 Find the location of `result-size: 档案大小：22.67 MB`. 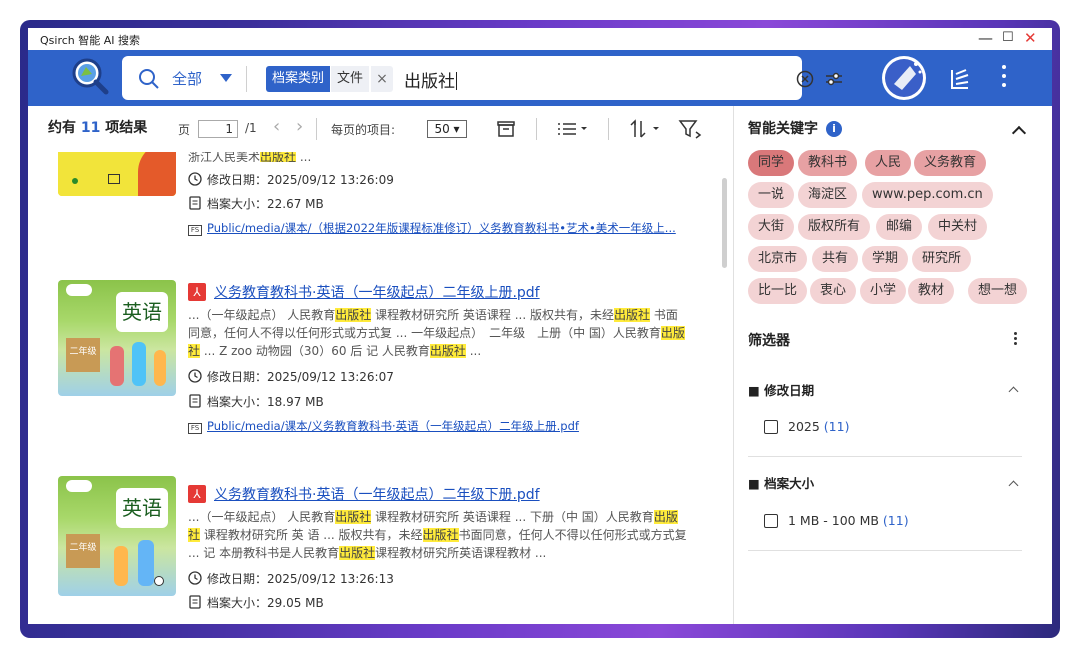

result-size: 档案大小：22.67 MB is located at coordinates (256, 203).